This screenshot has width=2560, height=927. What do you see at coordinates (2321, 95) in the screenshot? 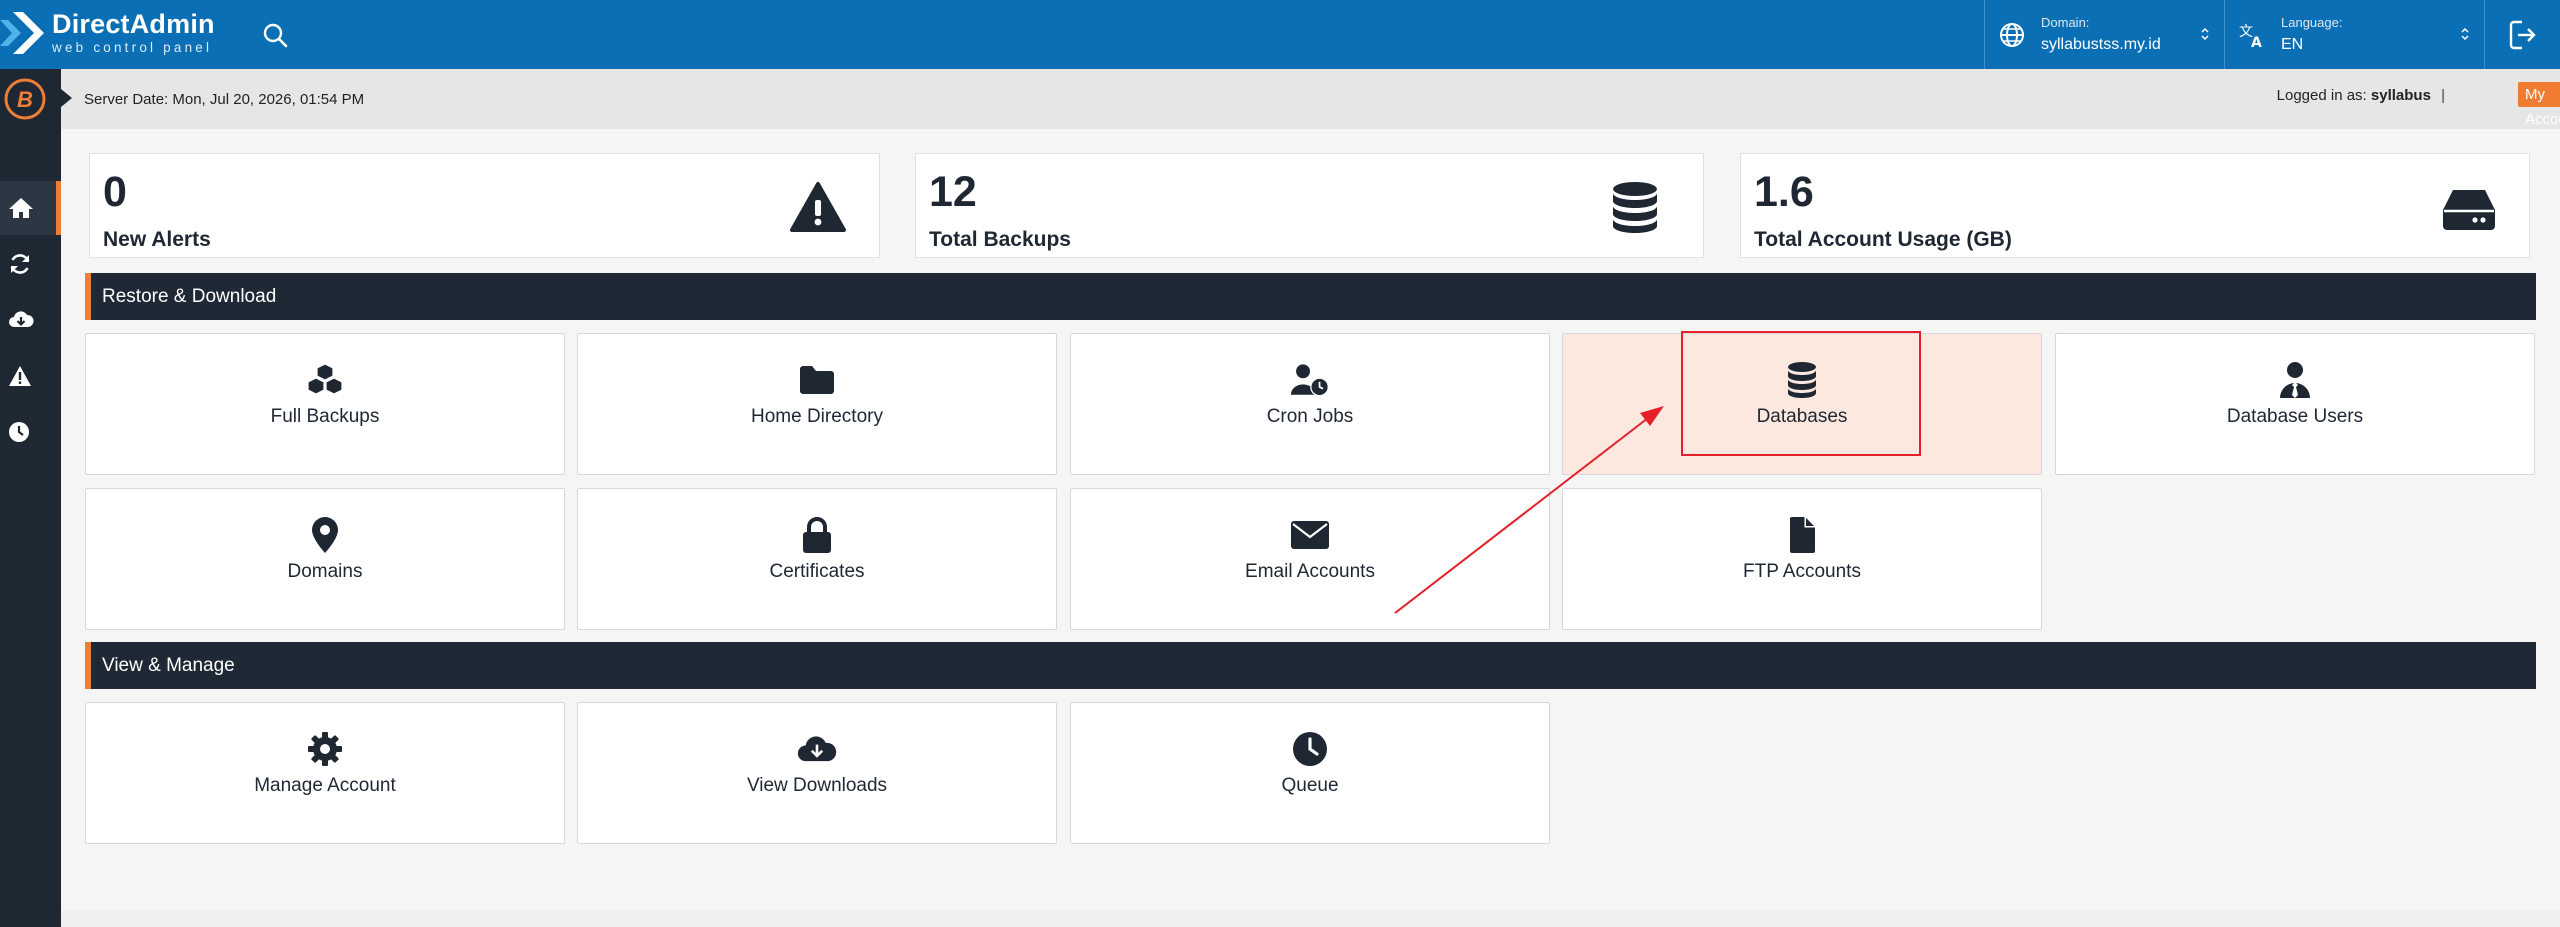
I see `logged-in-label: Logged in as:` at bounding box center [2321, 95].